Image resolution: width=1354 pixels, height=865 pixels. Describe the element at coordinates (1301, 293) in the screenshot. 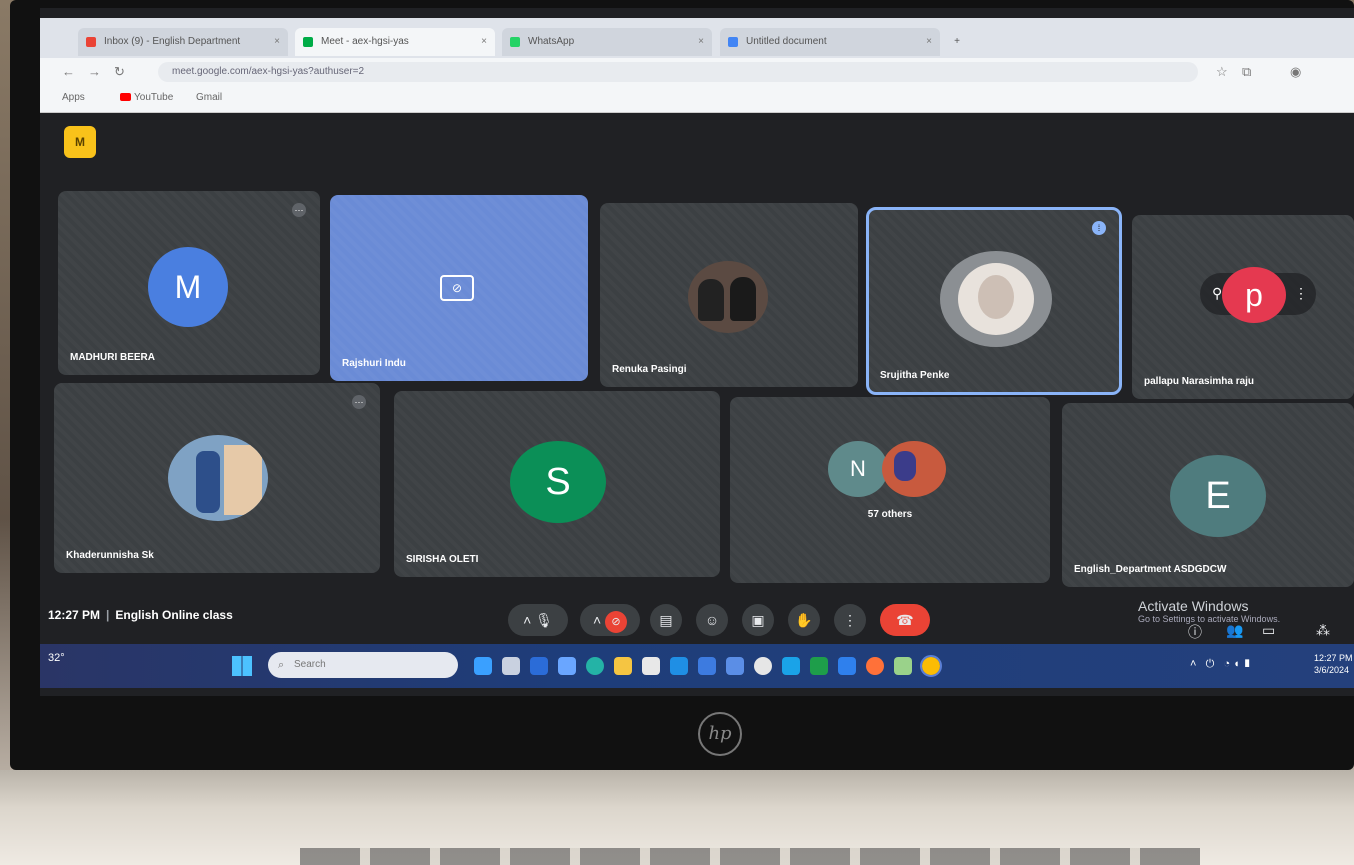

I see `more-vert-icon: ⋮` at that location.